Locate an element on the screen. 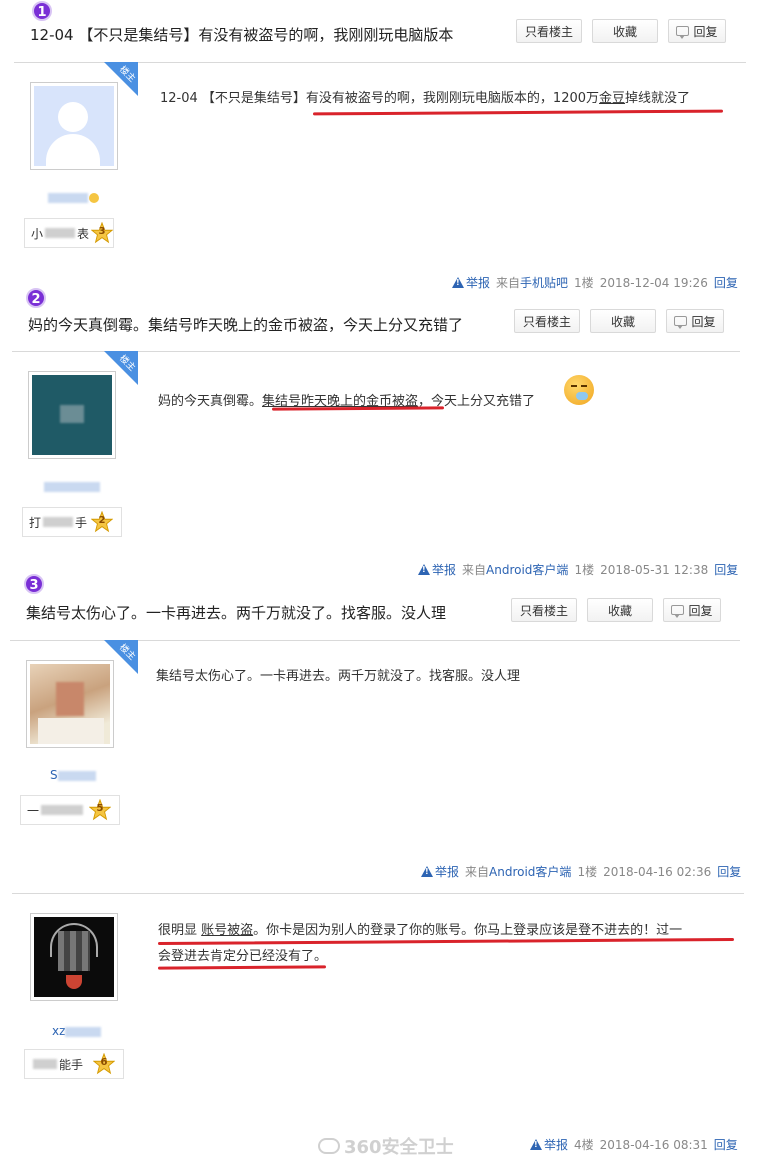 This screenshot has width=766, height=1164. source-link: 手机贴吧 is located at coordinates (544, 283).